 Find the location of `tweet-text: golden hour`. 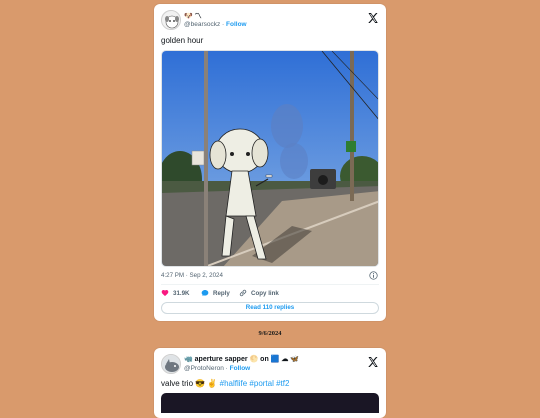

tweet-text: golden hour is located at coordinates (182, 40).